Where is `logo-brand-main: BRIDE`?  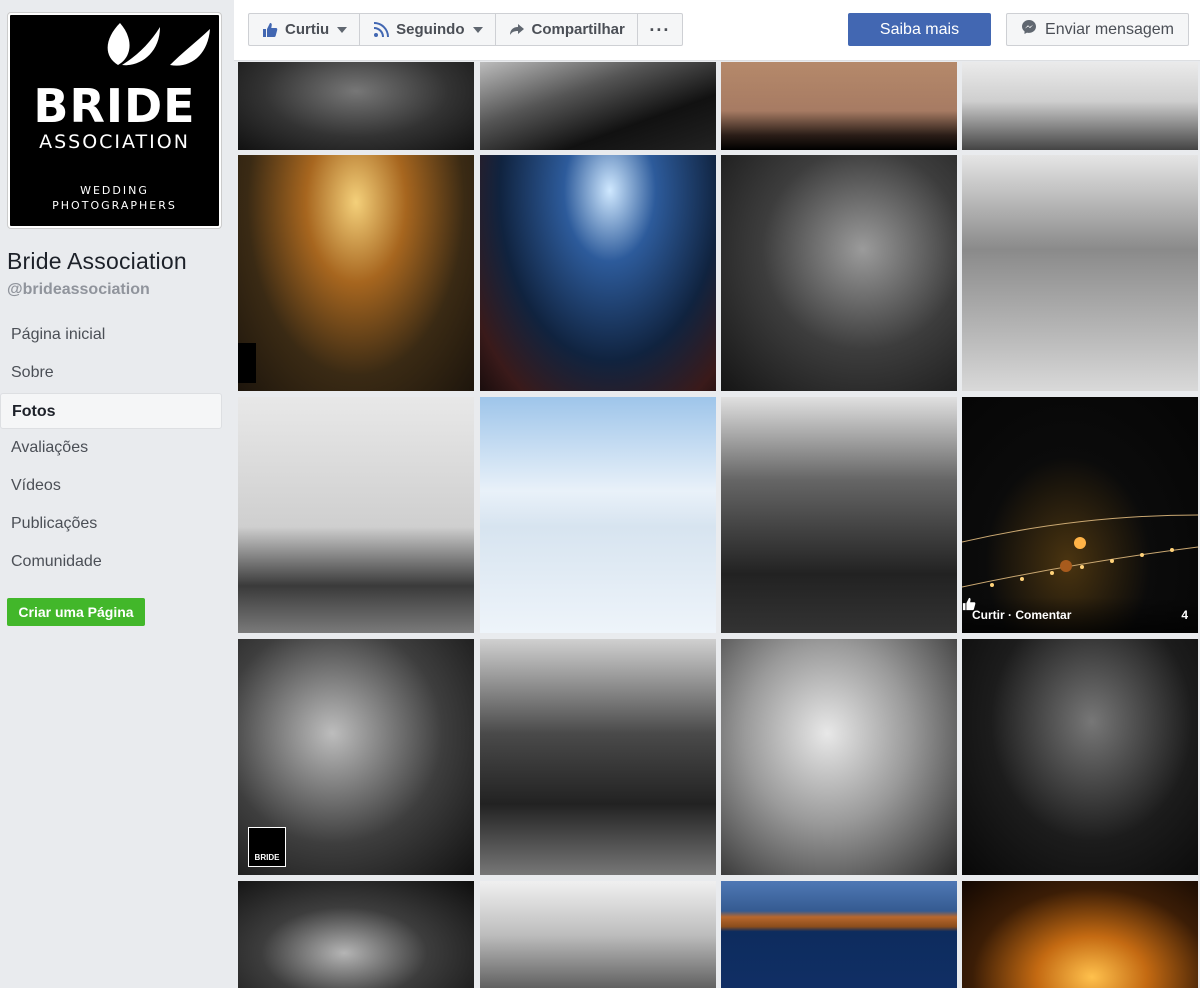
logo-brand-main: BRIDE is located at coordinates (114, 106).